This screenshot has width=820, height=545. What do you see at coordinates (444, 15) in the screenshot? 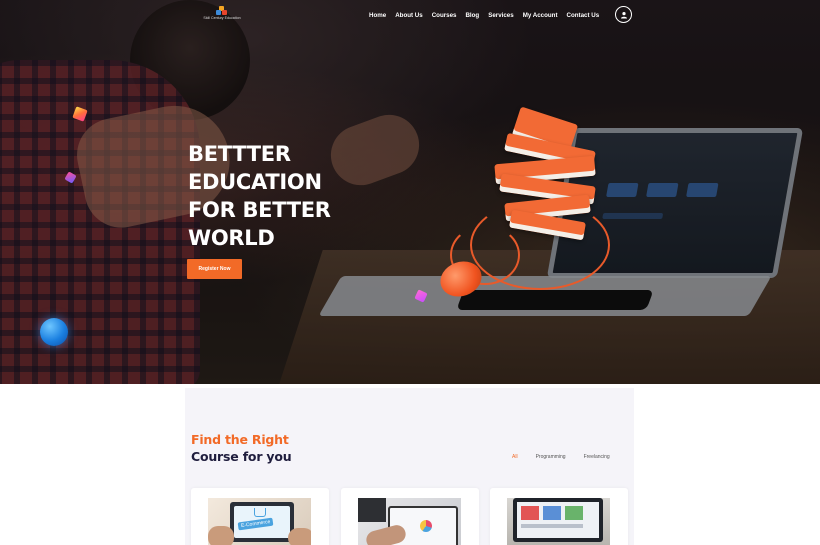
I see `nav-item-courses: Courses` at bounding box center [444, 15].